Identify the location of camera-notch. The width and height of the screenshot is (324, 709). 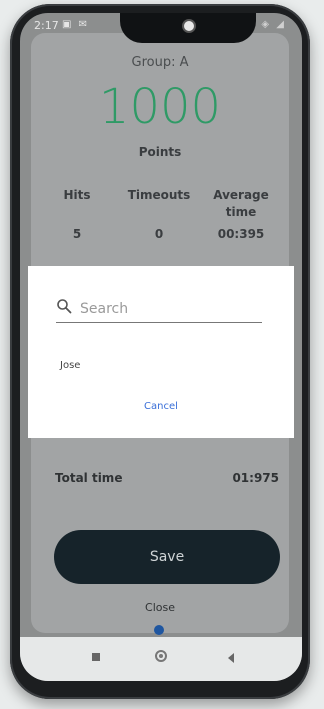
(188, 28).